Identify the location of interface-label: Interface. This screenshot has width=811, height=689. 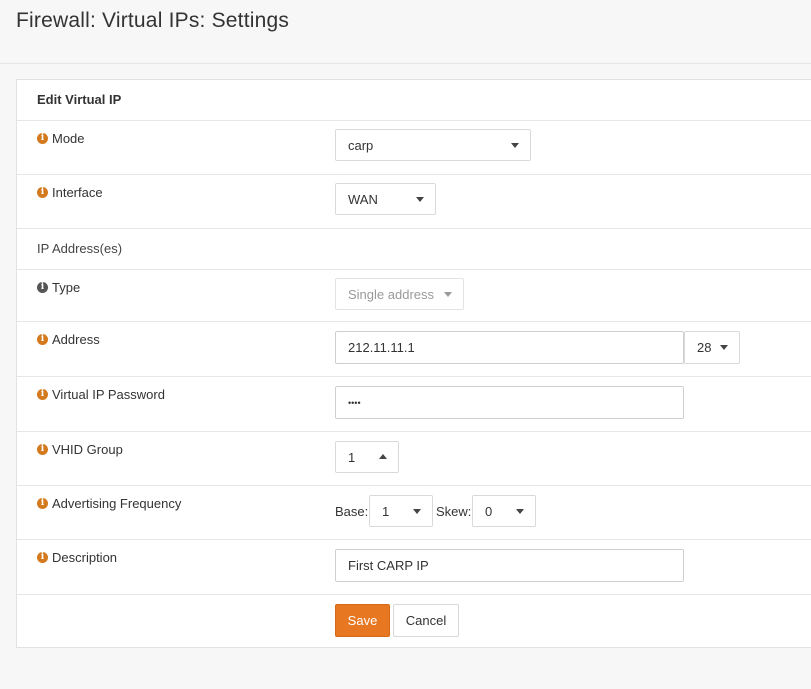
(77, 192).